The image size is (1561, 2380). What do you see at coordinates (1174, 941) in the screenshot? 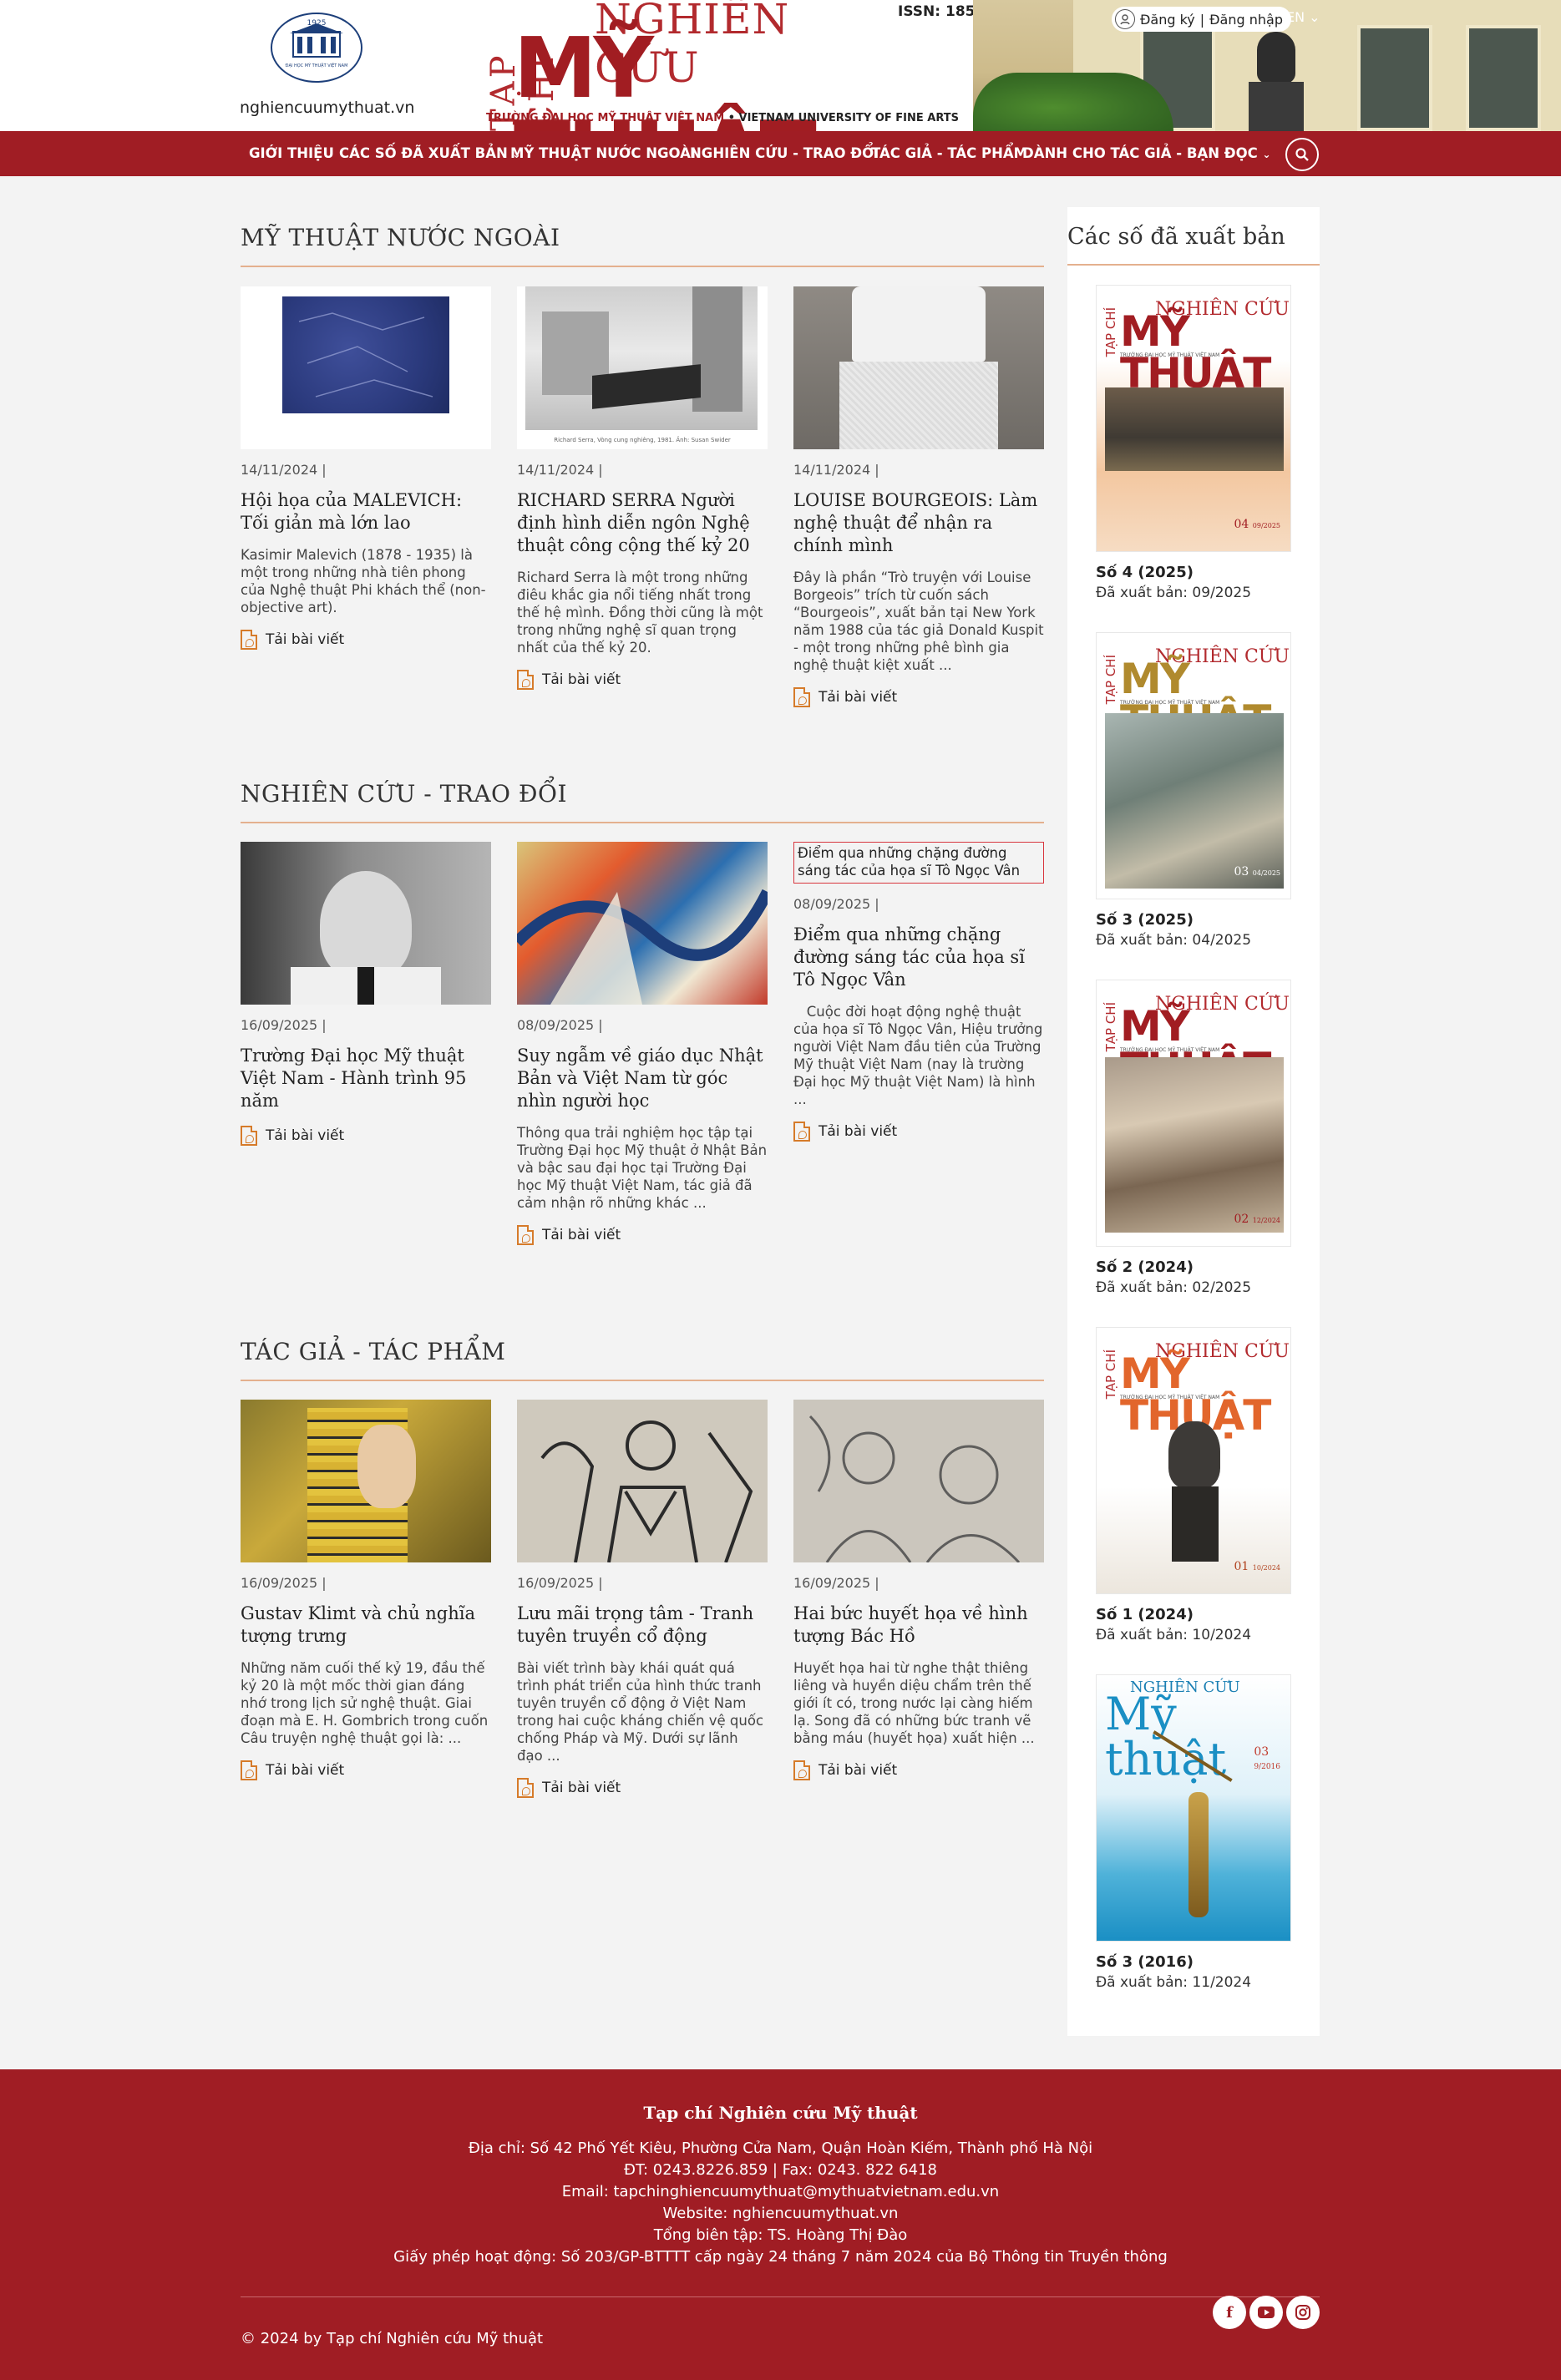
I see `issue-published: Đã xuất bản: 04/2025` at bounding box center [1174, 941].